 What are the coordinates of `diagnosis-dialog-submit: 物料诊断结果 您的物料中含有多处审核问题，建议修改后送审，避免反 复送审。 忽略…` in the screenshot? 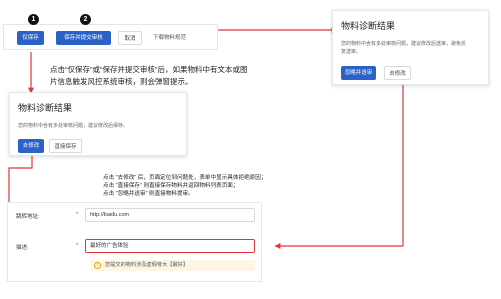 It's located at (410, 47).